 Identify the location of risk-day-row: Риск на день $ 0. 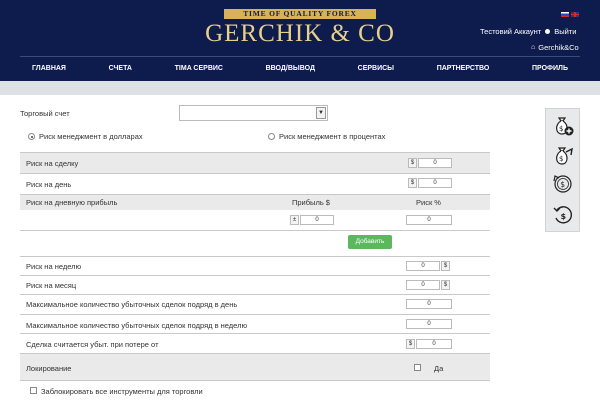
(255, 184).